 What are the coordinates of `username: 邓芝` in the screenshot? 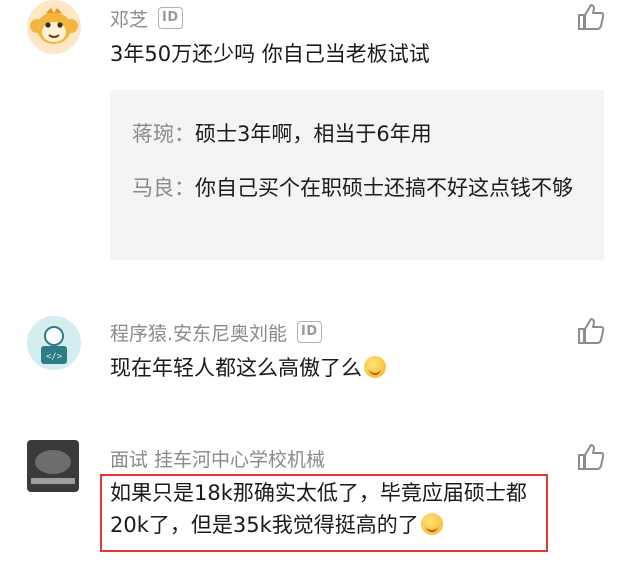 It's located at (129, 18).